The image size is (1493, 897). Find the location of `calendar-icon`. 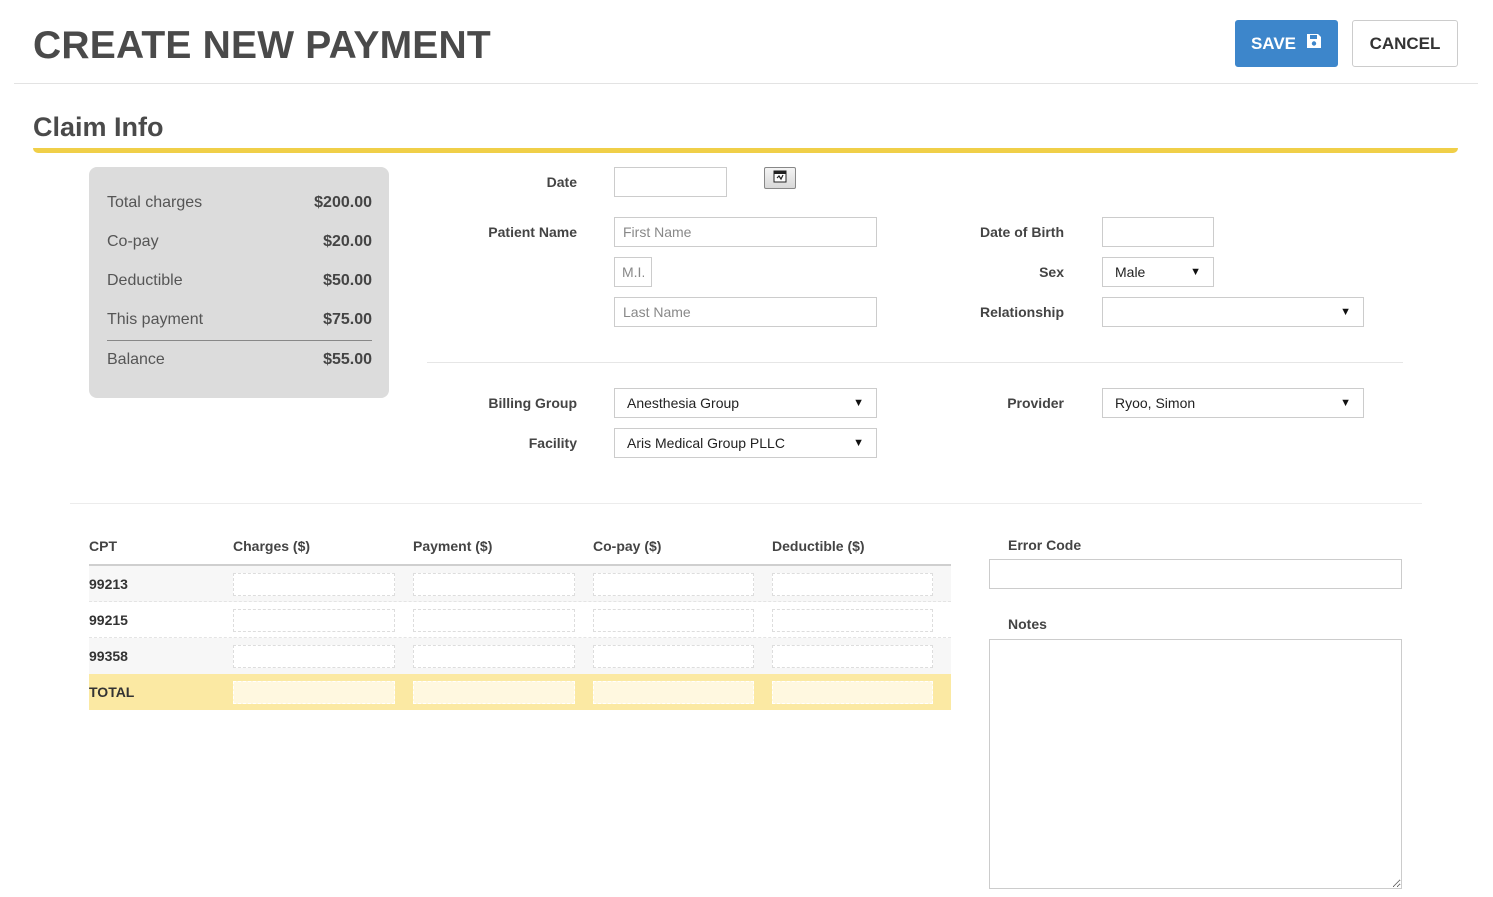

calendar-icon is located at coordinates (780, 178).